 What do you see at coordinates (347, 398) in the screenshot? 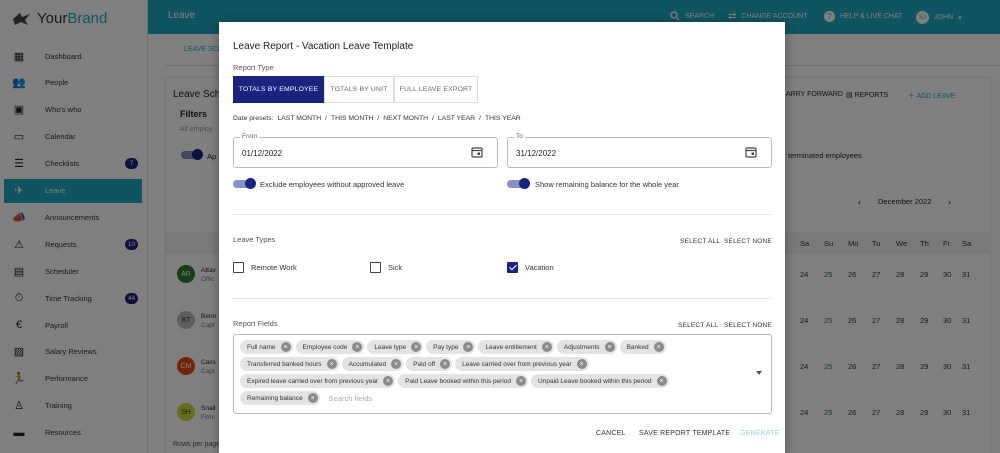
I see `search-fields-input: Search fields` at bounding box center [347, 398].